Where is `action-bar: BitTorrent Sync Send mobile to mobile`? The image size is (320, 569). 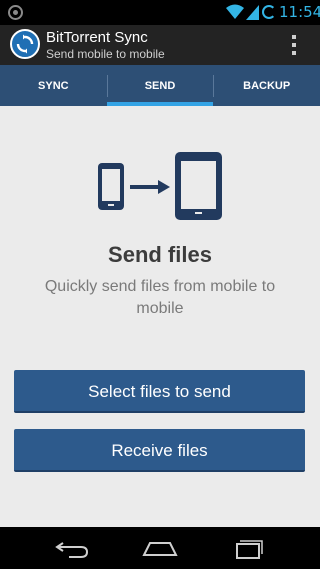 action-bar: BitTorrent Sync Send mobile to mobile is located at coordinates (160, 45).